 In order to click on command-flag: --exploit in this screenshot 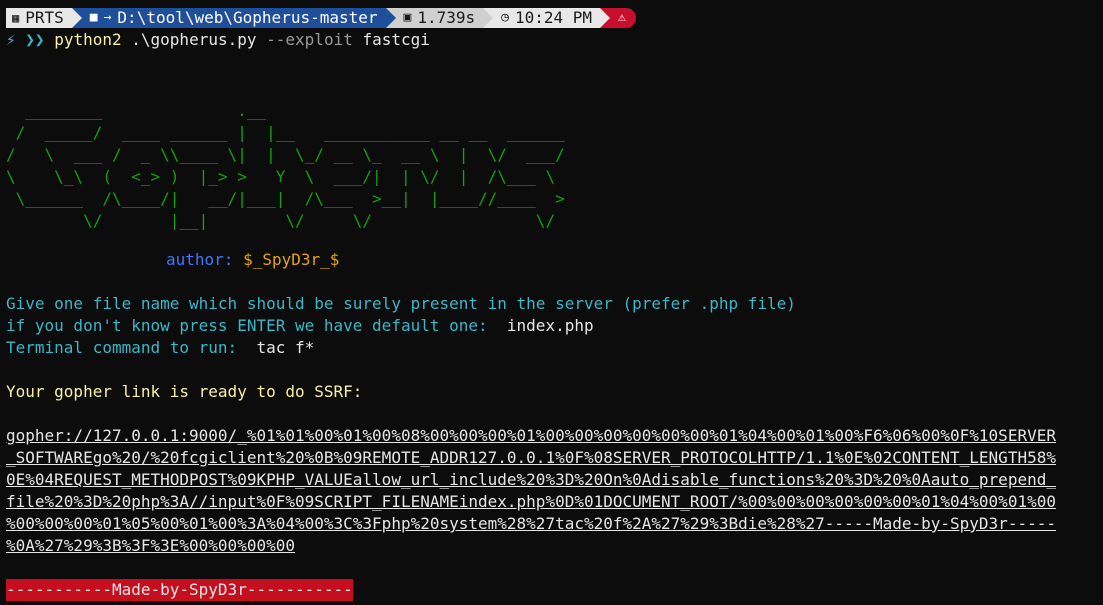, I will do `click(309, 39)`.